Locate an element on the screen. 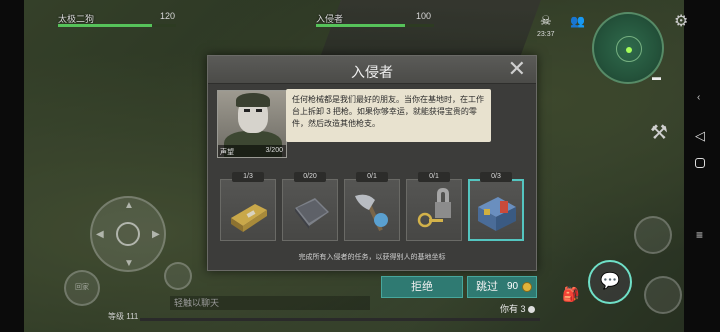  player-hp-fill is located at coordinates (105, 25).